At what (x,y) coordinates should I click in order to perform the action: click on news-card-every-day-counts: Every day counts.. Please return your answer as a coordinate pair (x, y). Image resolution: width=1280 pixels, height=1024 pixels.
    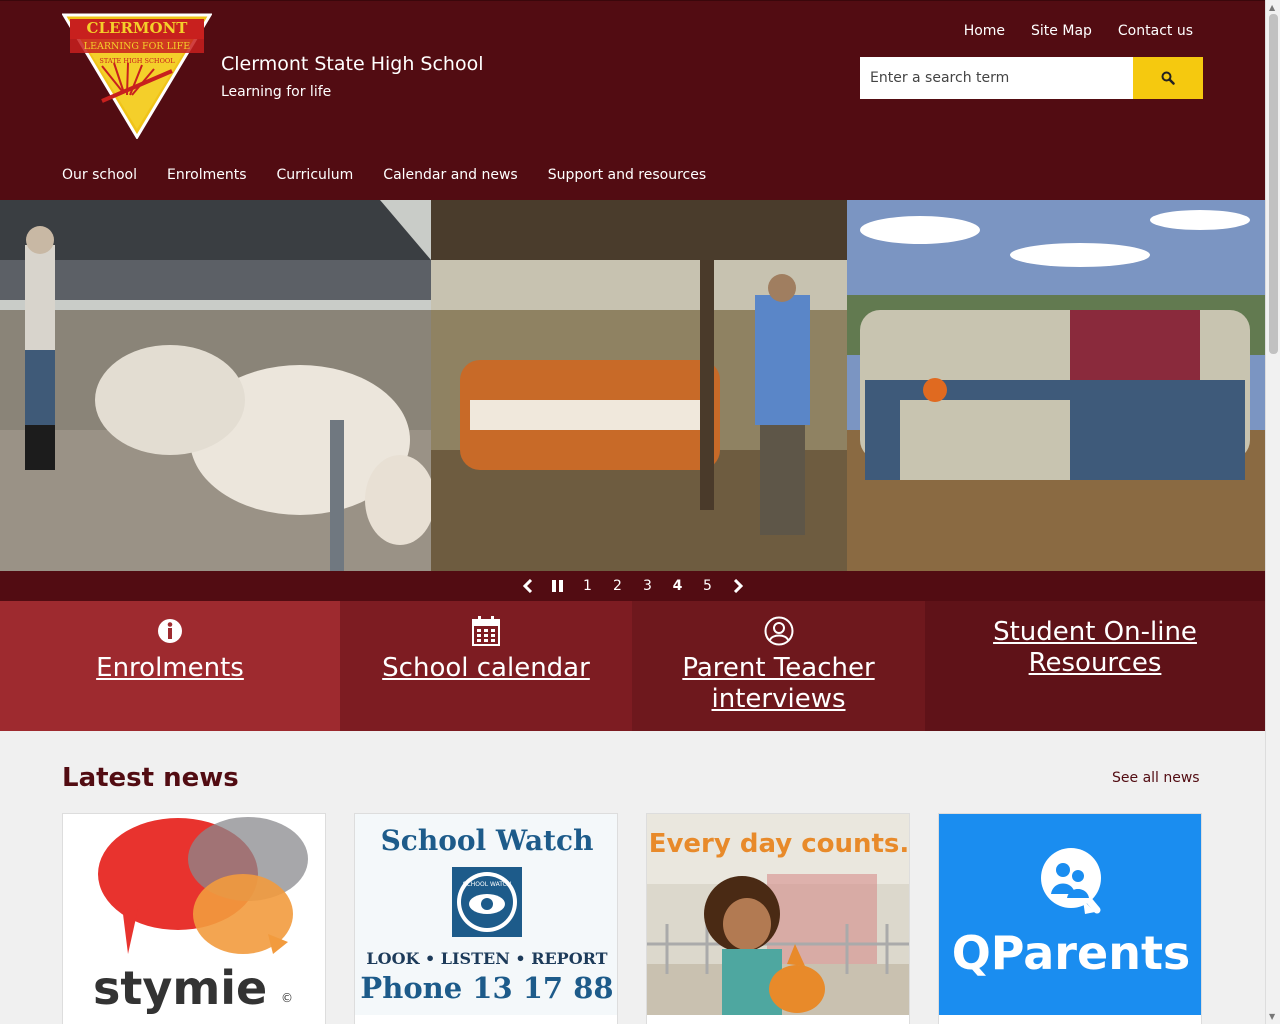
    Looking at the image, I should click on (778, 918).